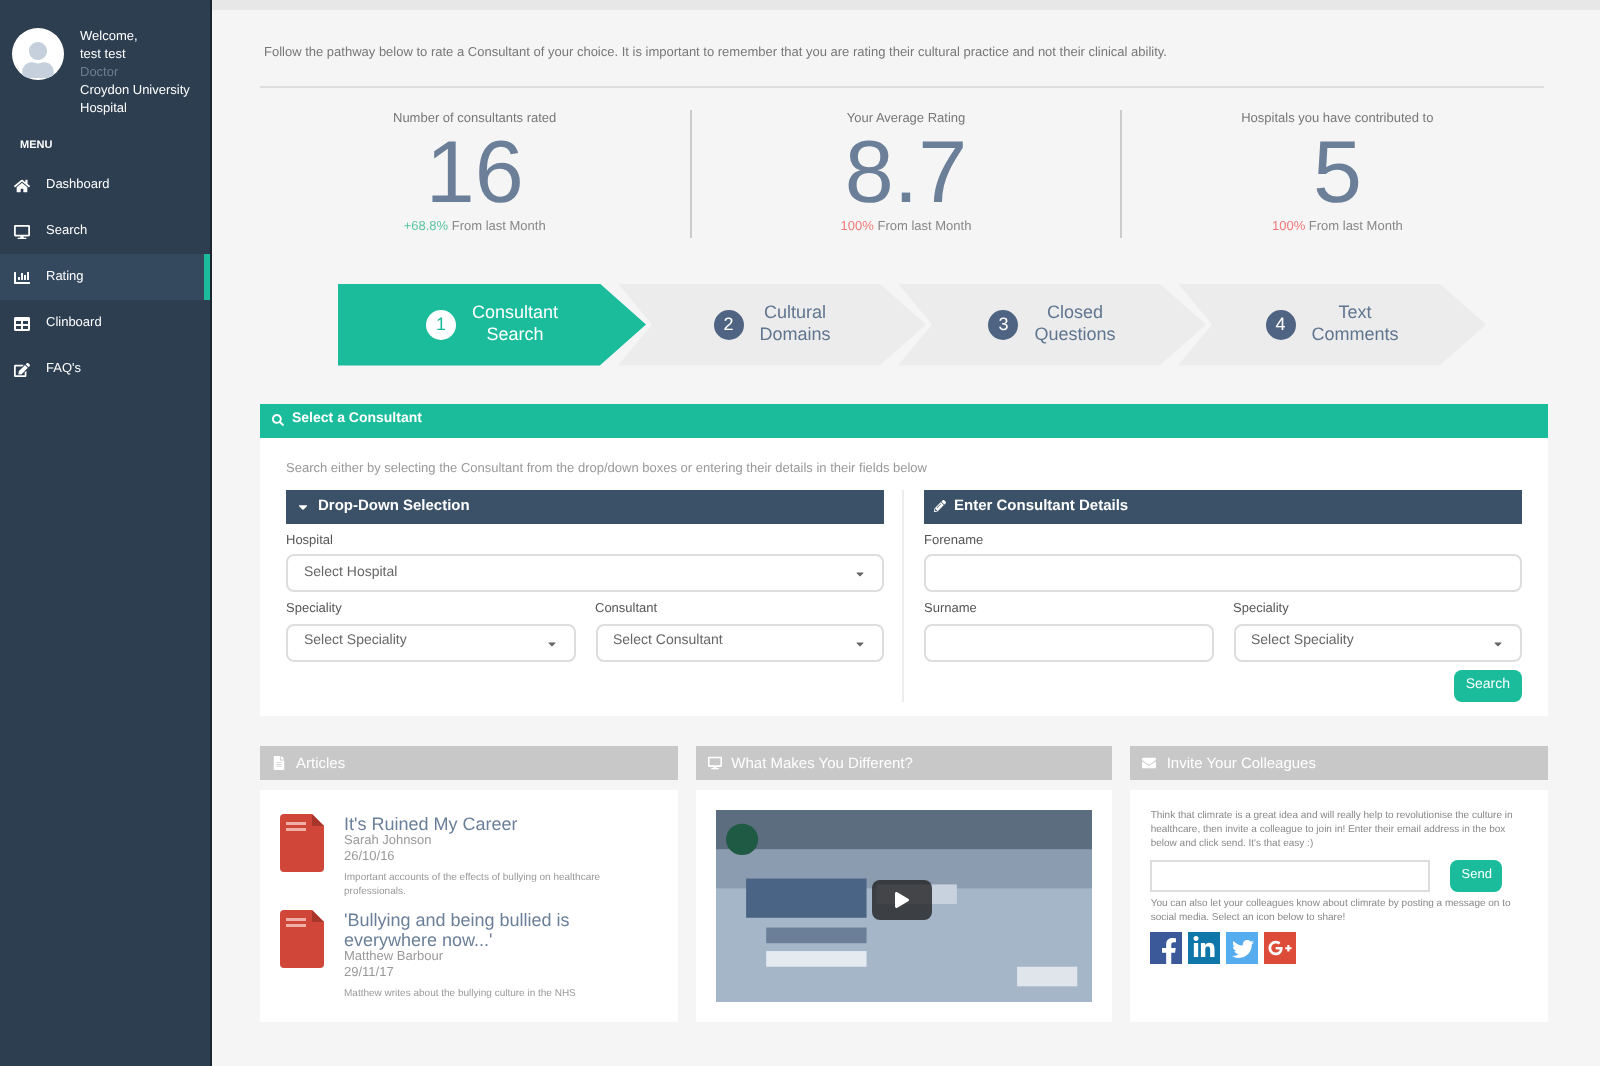 This screenshot has width=1600, height=1066. What do you see at coordinates (728, 324) in the screenshot?
I see `step-number: 2` at bounding box center [728, 324].